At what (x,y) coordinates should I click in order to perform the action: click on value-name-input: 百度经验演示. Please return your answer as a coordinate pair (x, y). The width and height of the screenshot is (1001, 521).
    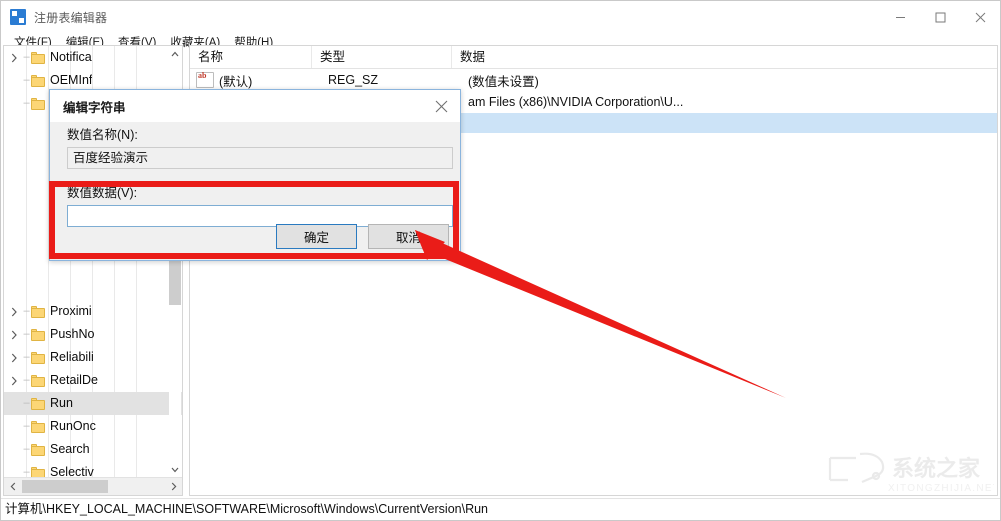
    Looking at the image, I should click on (260, 158).